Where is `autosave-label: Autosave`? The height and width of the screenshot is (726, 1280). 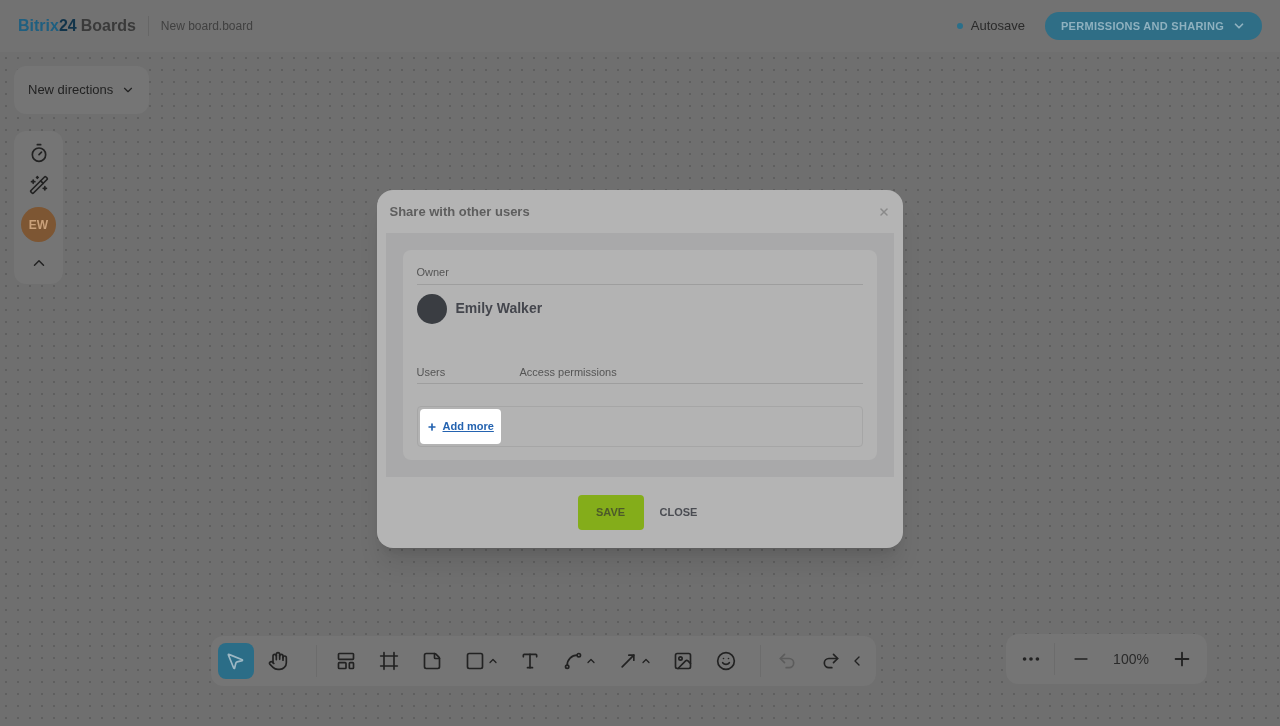 autosave-label: Autosave is located at coordinates (997, 26).